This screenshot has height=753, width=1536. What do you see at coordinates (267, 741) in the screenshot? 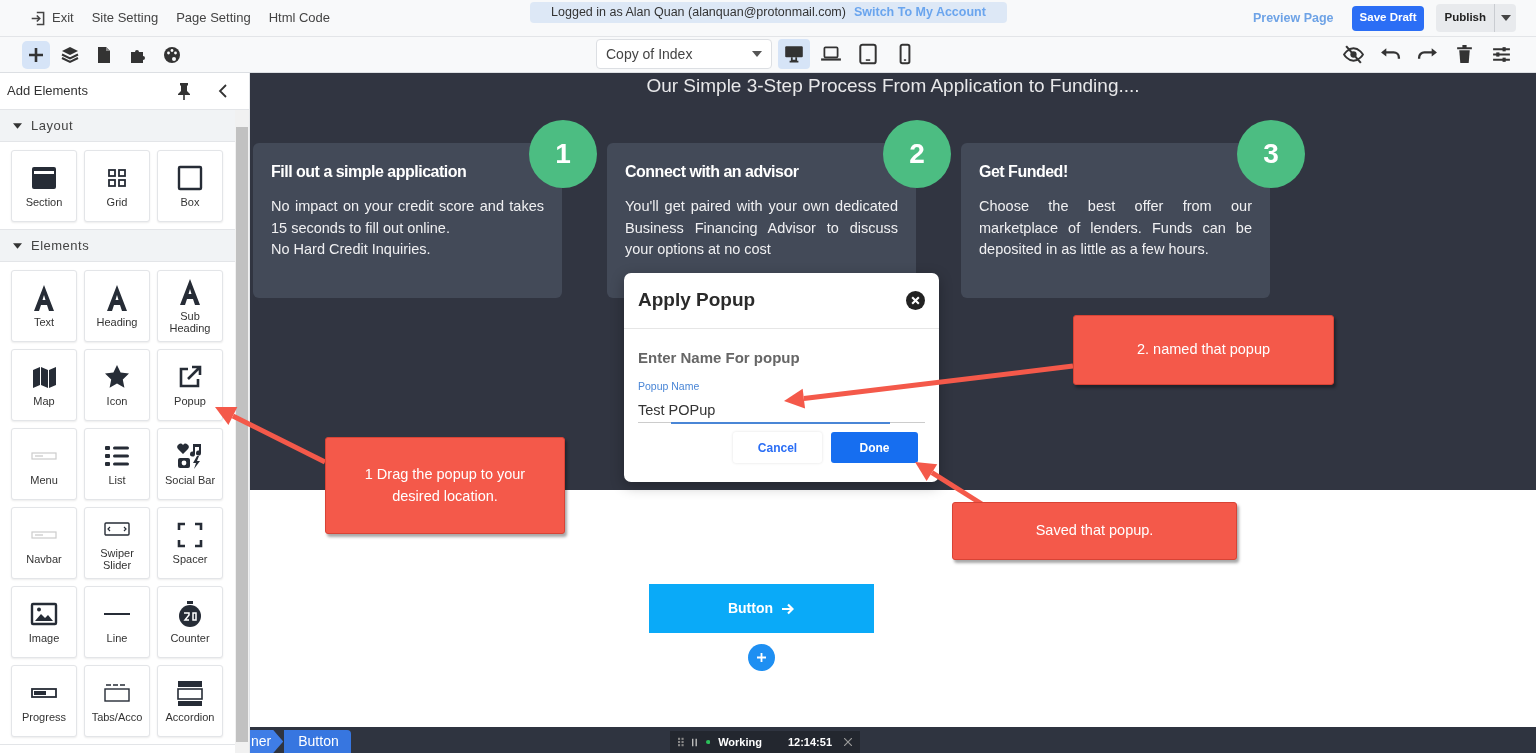
I see `breadcrumb-item: ner` at bounding box center [267, 741].